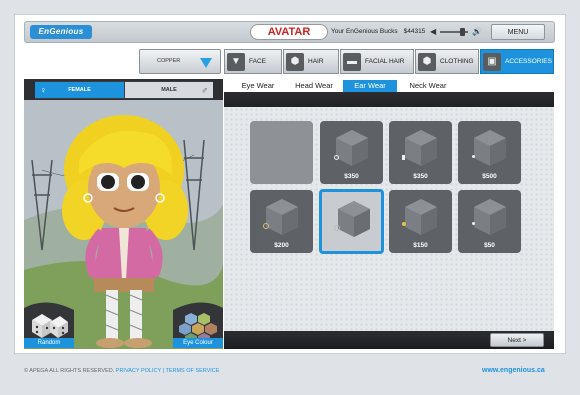 This screenshot has height=395, width=580. What do you see at coordinates (61, 32) in the screenshot?
I see `engenious-logo: EnGenious` at bounding box center [61, 32].